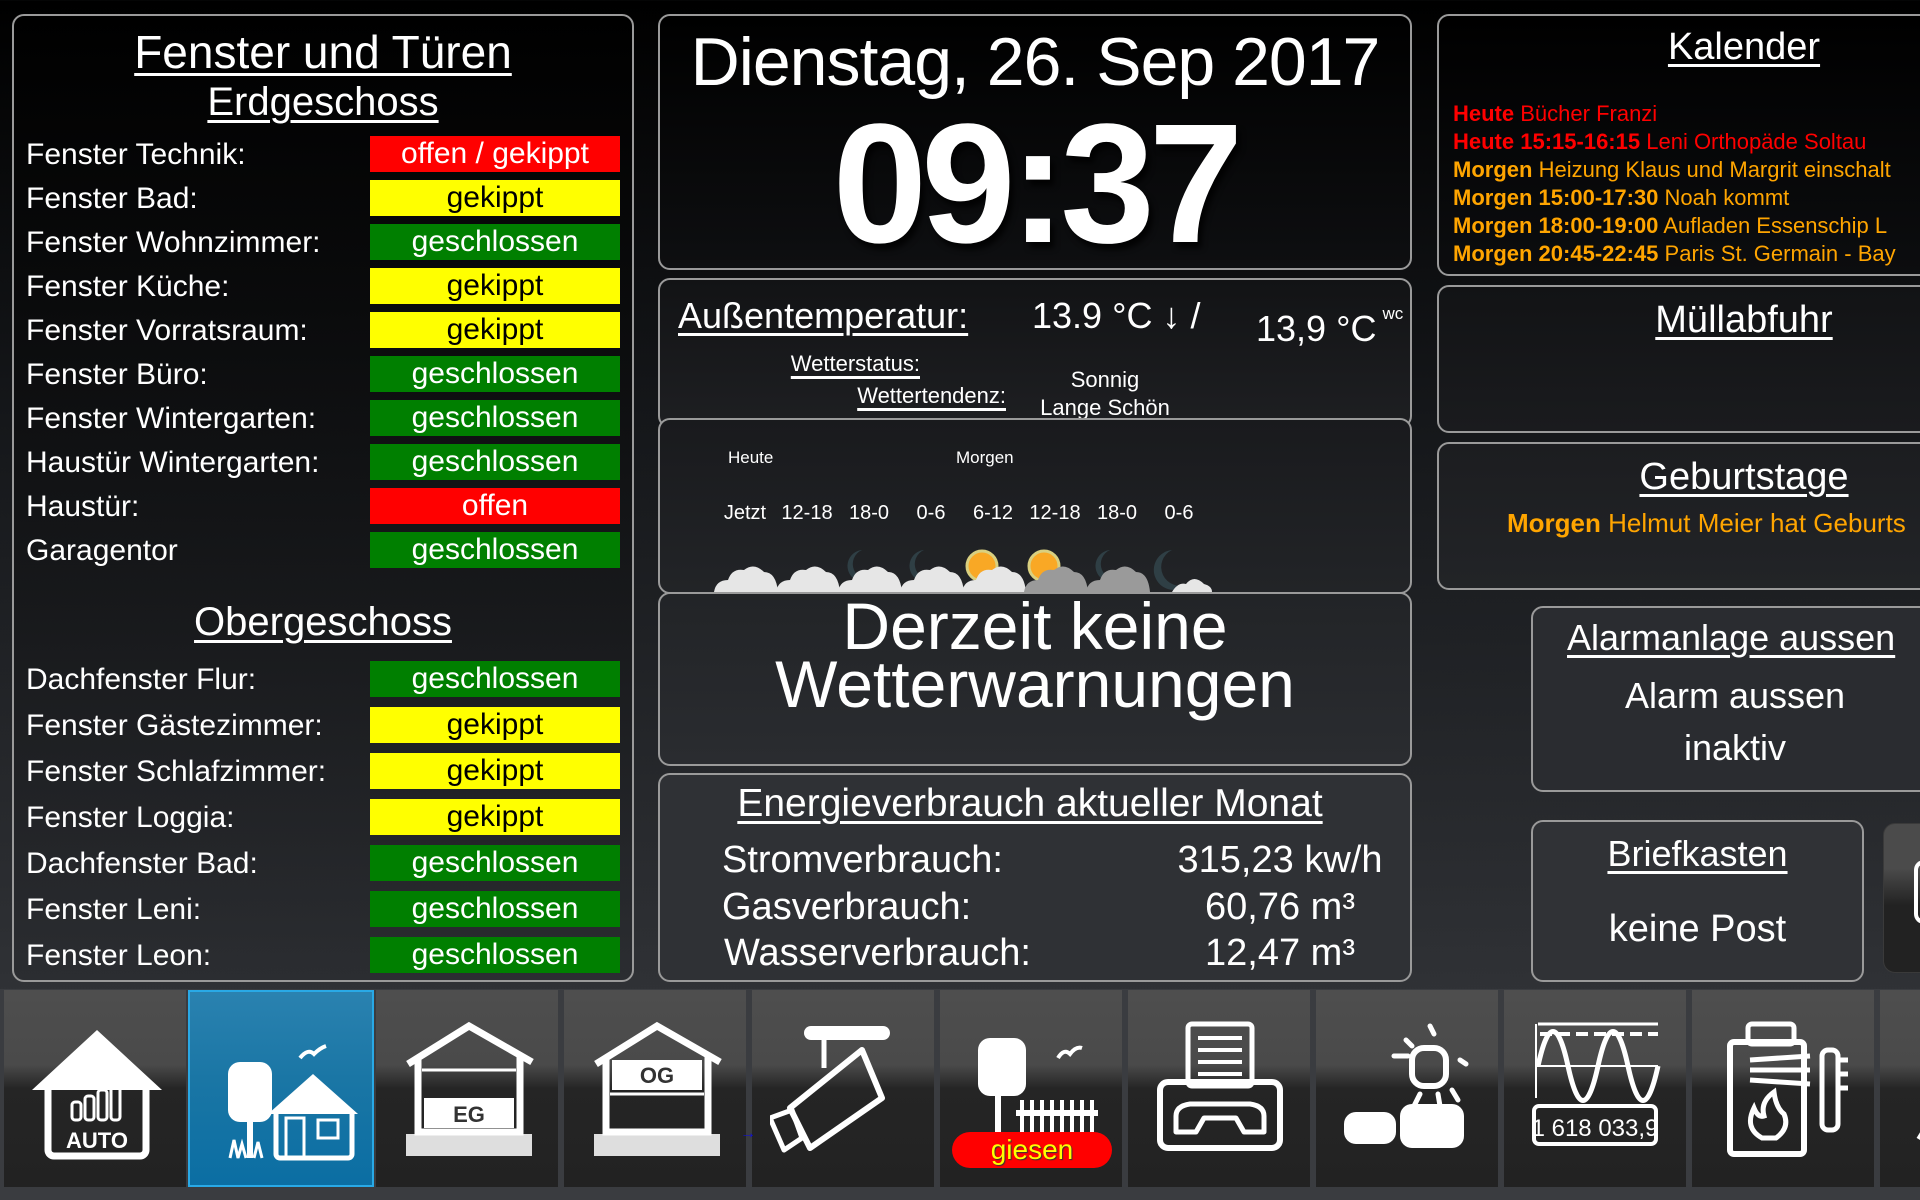 Image resolution: width=1920 pixels, height=1200 pixels. I want to click on night-partly-cloudy-icon, so click(1182, 571).